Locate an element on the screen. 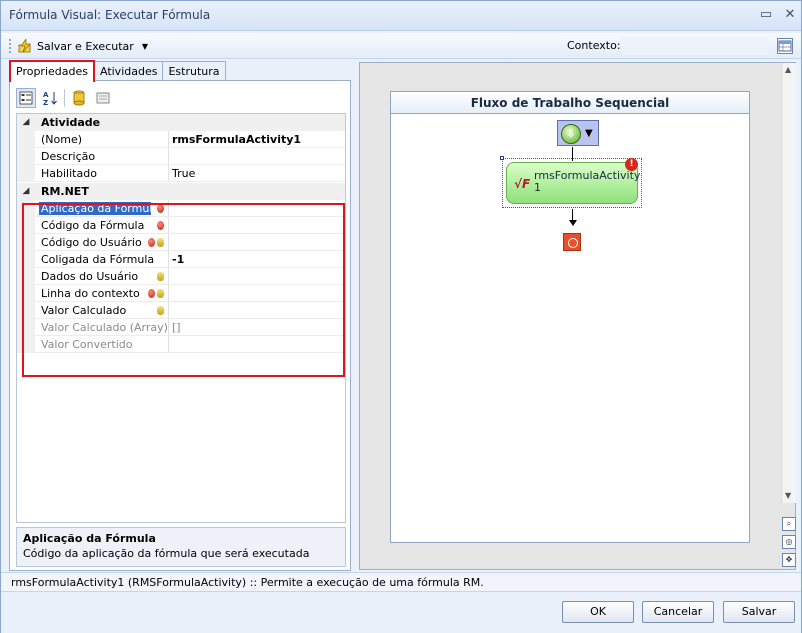  zoom-icon: ⌕ is located at coordinates (789, 524).